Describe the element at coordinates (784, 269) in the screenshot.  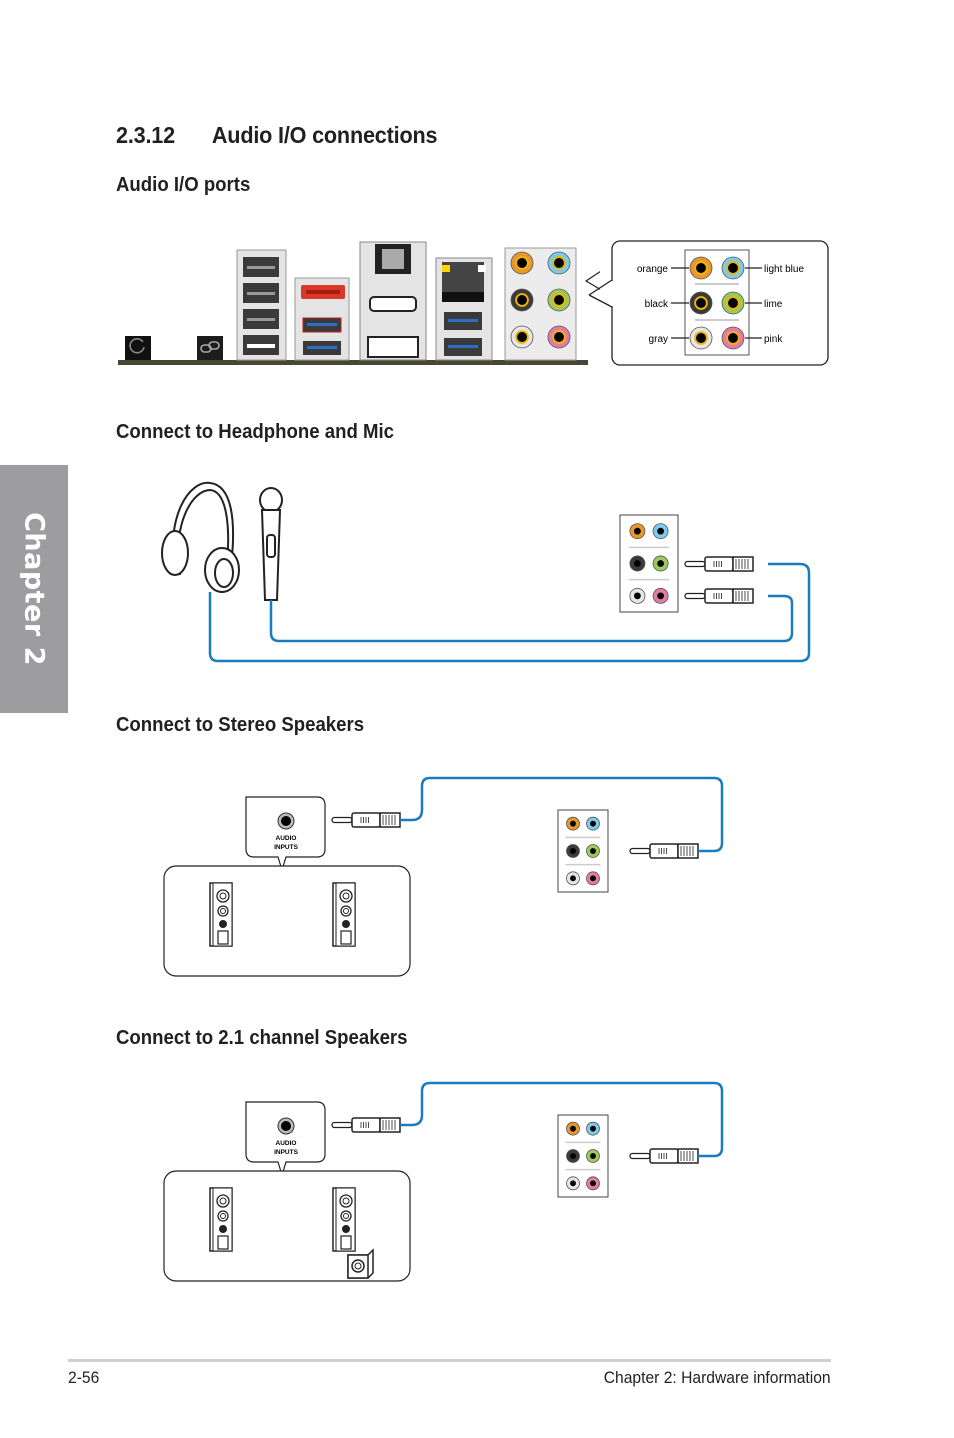
I see `legend-label-light-blue: light blue` at that location.